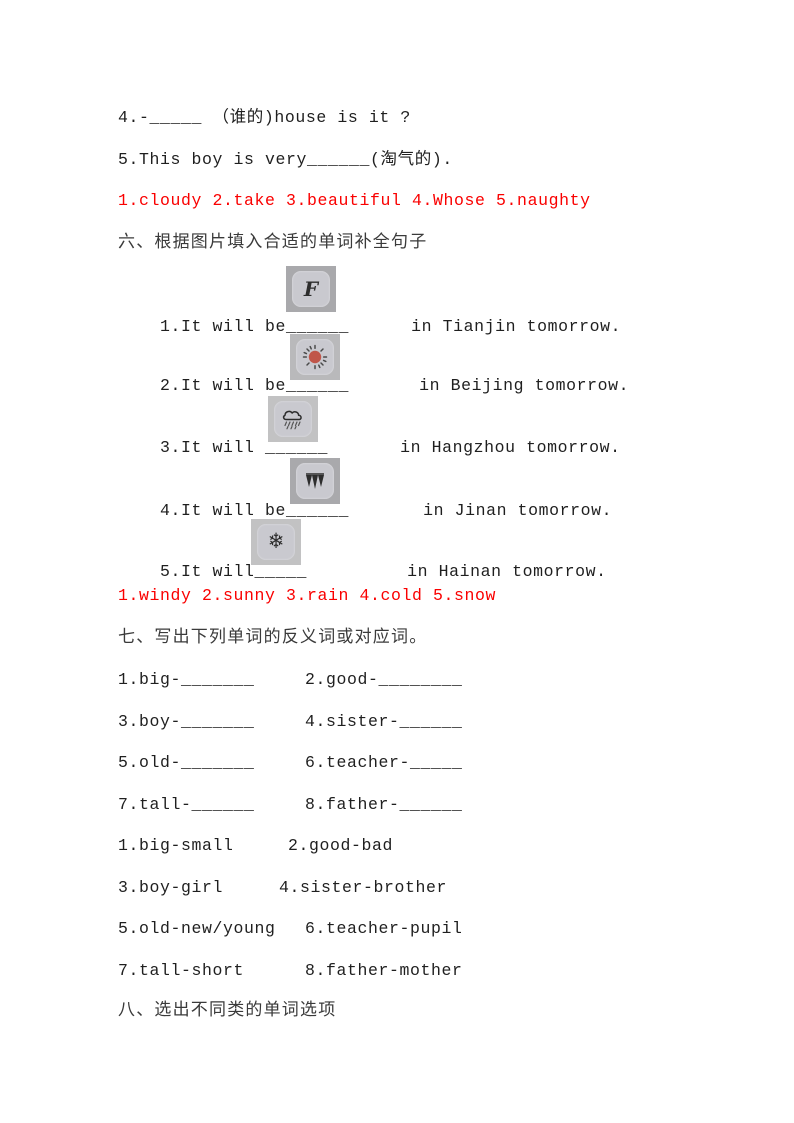  I want to click on sun-icon-face, so click(315, 357).